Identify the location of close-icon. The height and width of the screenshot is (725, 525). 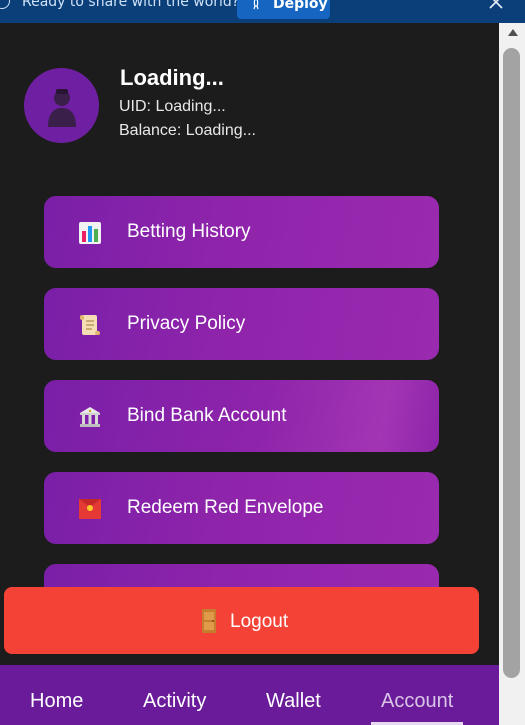
(496, 5).